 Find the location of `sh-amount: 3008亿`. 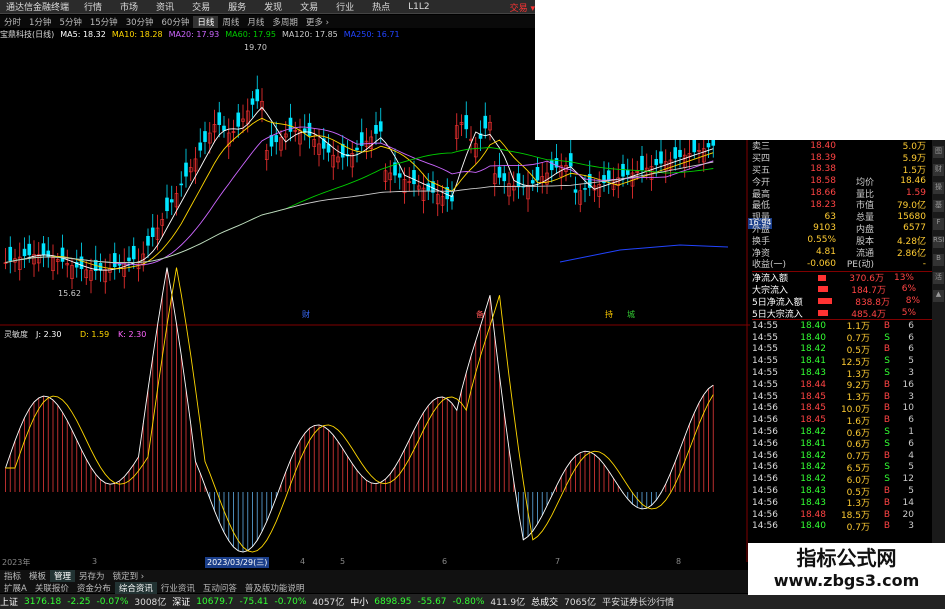

sh-amount: 3008亿 is located at coordinates (150, 603).